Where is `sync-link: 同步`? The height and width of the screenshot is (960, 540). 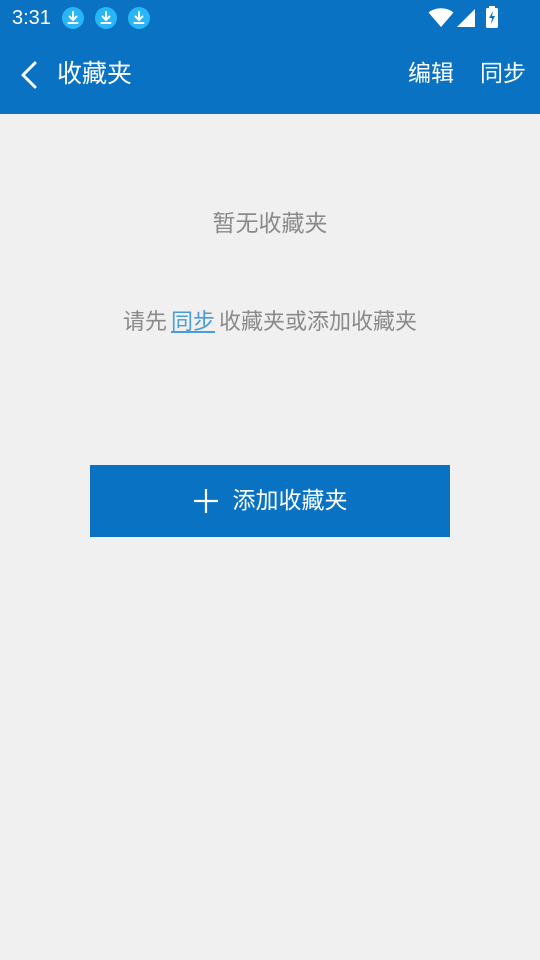
sync-link: 同步 is located at coordinates (193, 322).